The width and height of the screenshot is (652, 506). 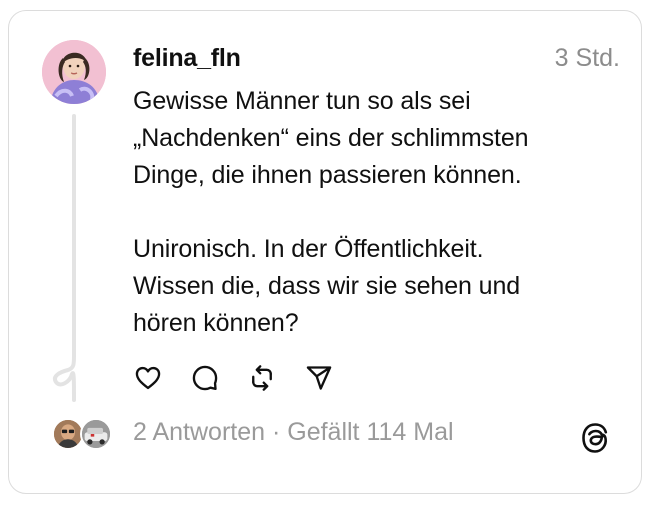 What do you see at coordinates (595, 438) in the screenshot?
I see `threads-logo-icon` at bounding box center [595, 438].